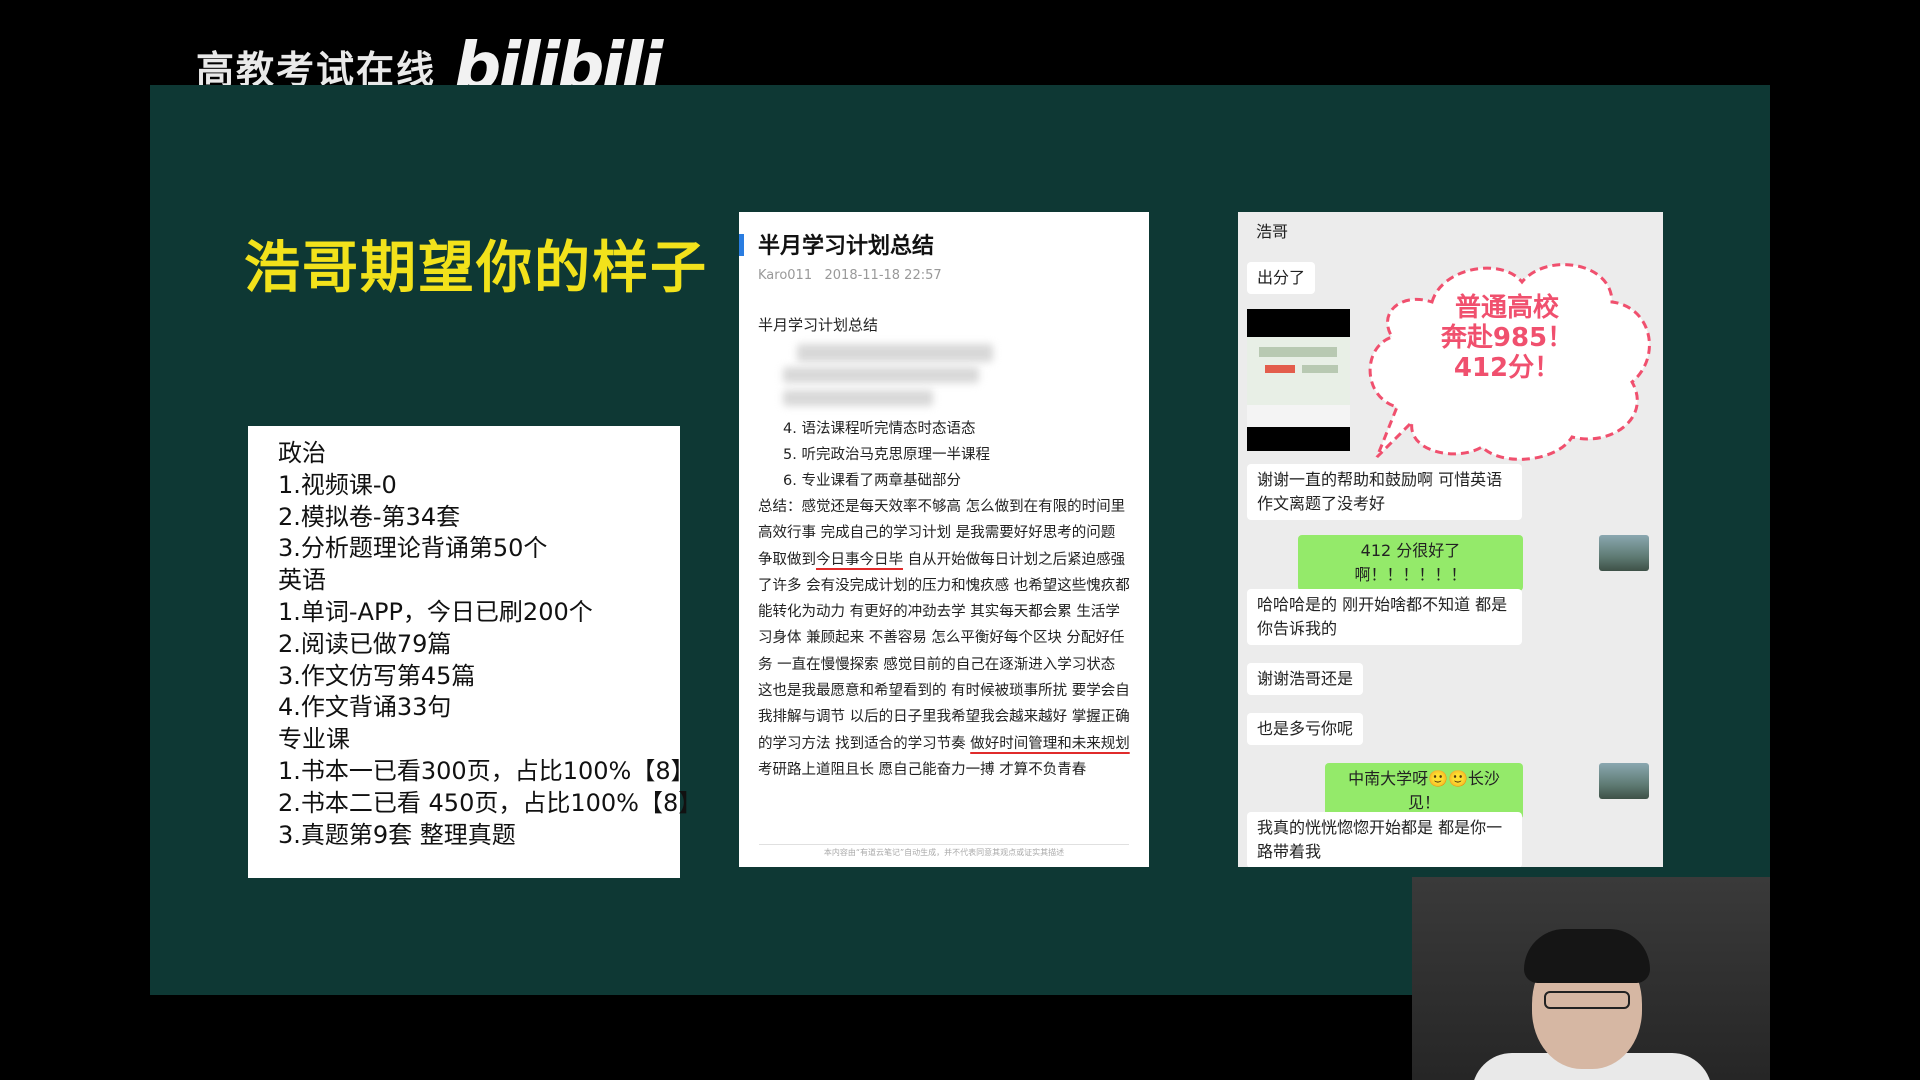  What do you see at coordinates (1506, 308) in the screenshot?
I see `cloud-line: 普通高校` at bounding box center [1506, 308].